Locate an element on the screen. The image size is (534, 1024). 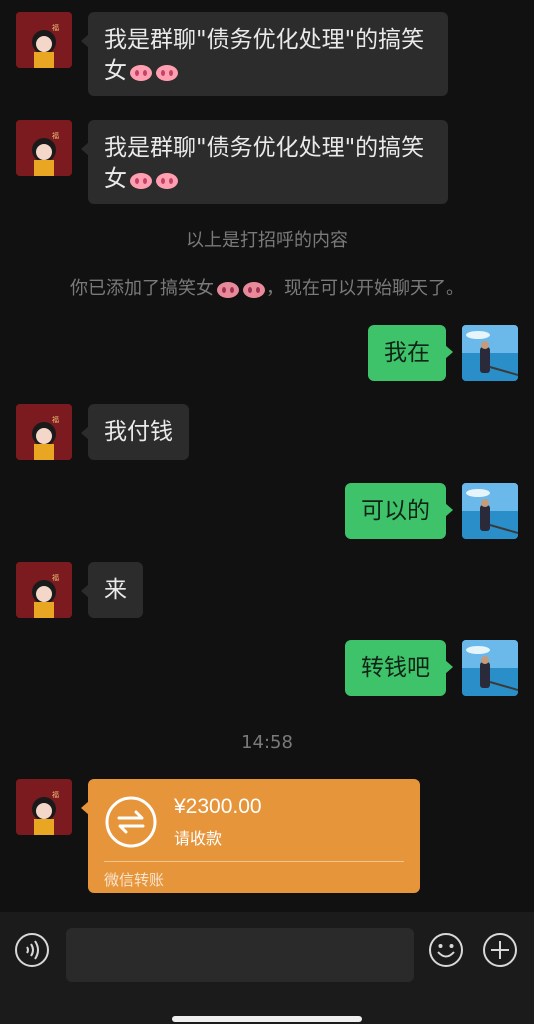
message-text: 来 is located at coordinates (115, 590).